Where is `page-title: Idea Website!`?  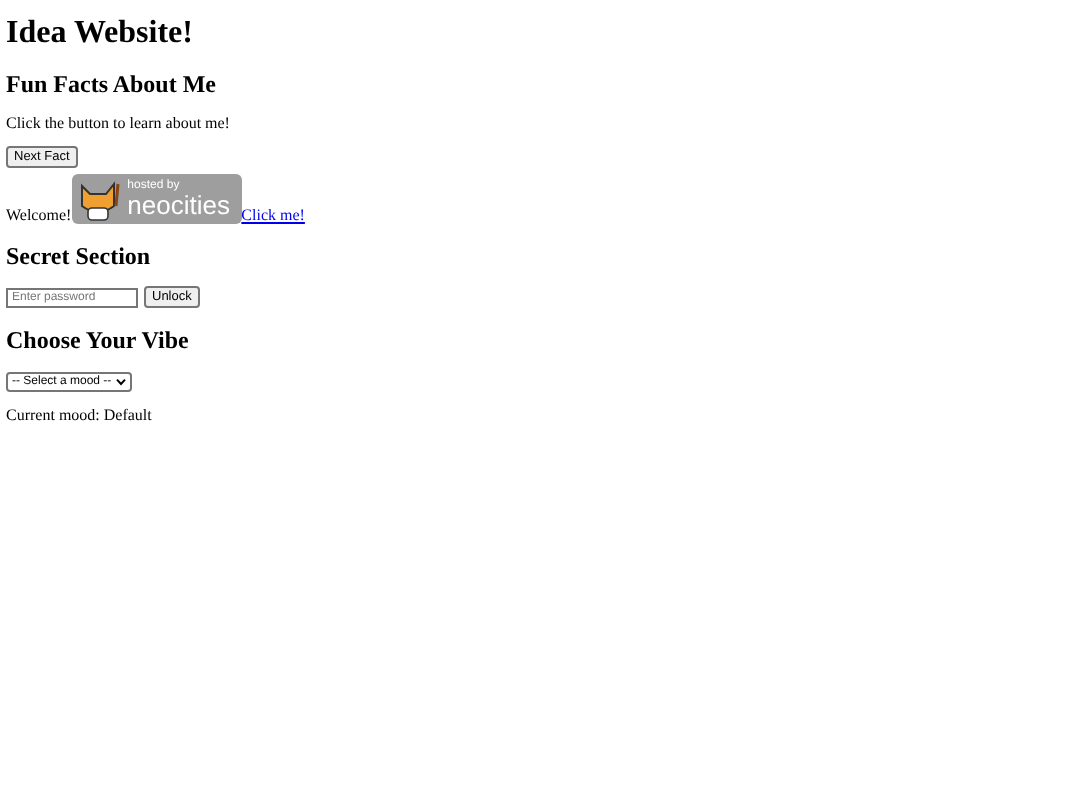 page-title: Idea Website! is located at coordinates (100, 34).